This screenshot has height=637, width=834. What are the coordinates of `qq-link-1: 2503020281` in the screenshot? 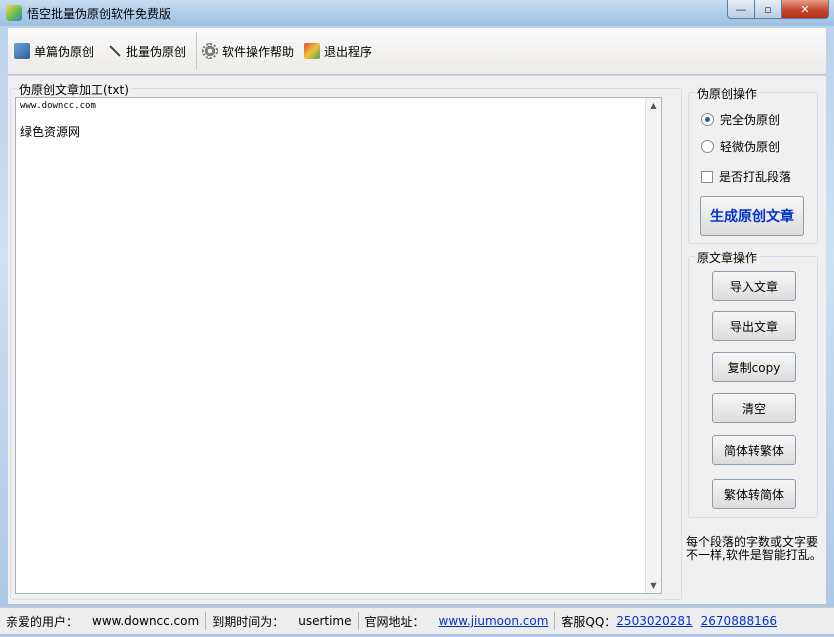 It's located at (654, 621).